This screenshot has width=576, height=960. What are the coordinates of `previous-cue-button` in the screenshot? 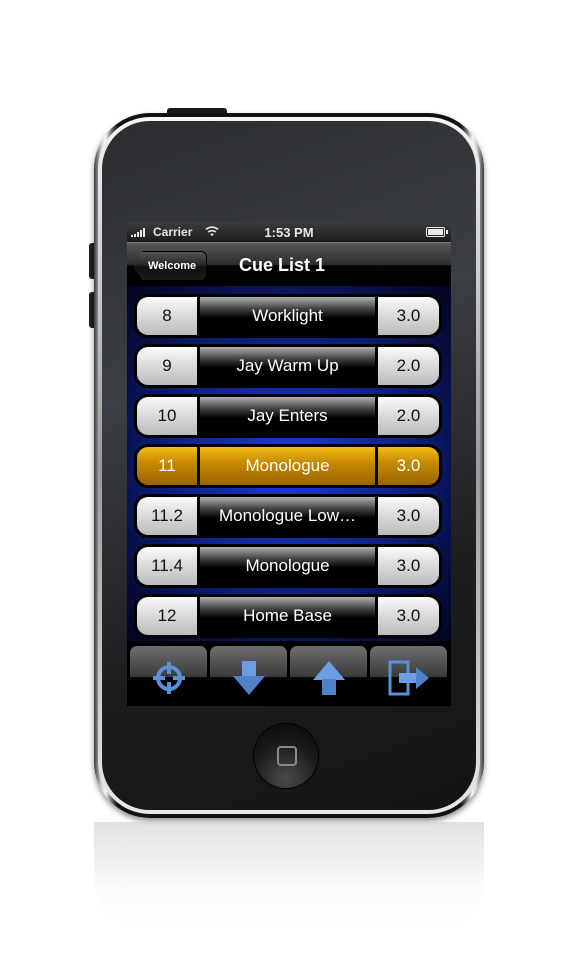 It's located at (328, 674).